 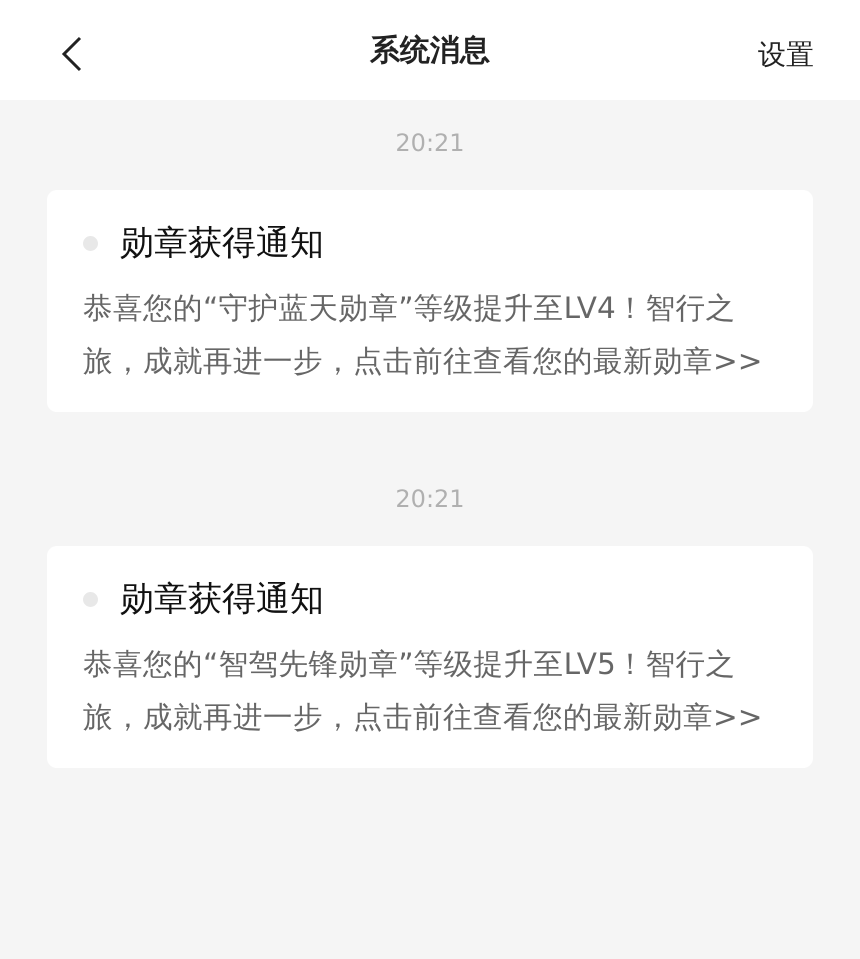 What do you see at coordinates (786, 55) in the screenshot?
I see `settings-button: 设置` at bounding box center [786, 55].